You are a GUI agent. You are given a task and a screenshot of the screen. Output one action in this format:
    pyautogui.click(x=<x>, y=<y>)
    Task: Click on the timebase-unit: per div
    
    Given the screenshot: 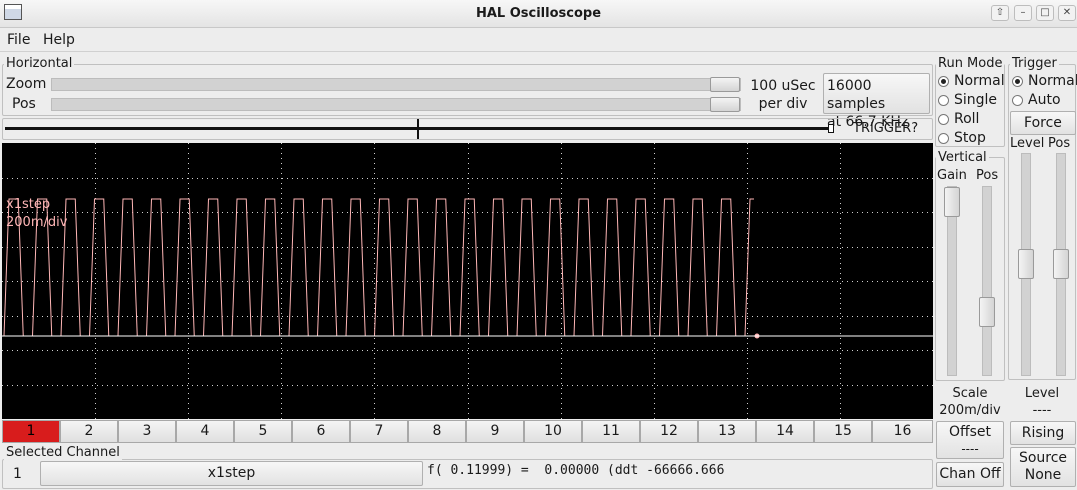 What is the action you would take?
    pyautogui.click(x=783, y=104)
    